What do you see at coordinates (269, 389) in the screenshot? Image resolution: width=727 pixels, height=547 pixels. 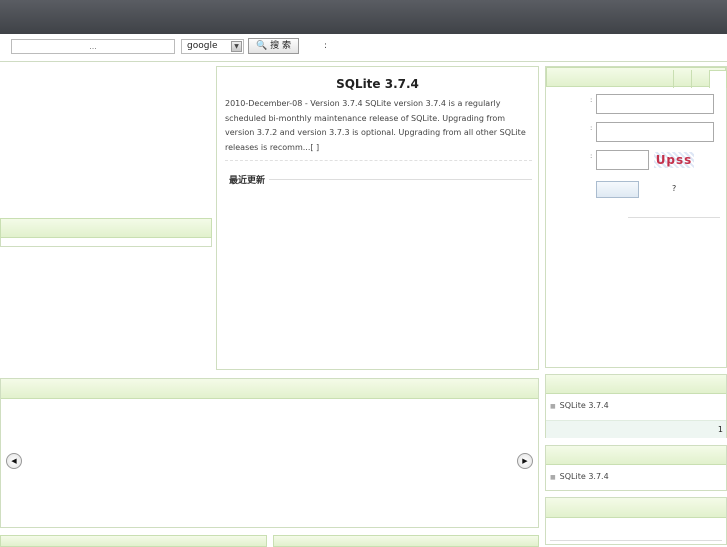 I see `slider-header` at bounding box center [269, 389].